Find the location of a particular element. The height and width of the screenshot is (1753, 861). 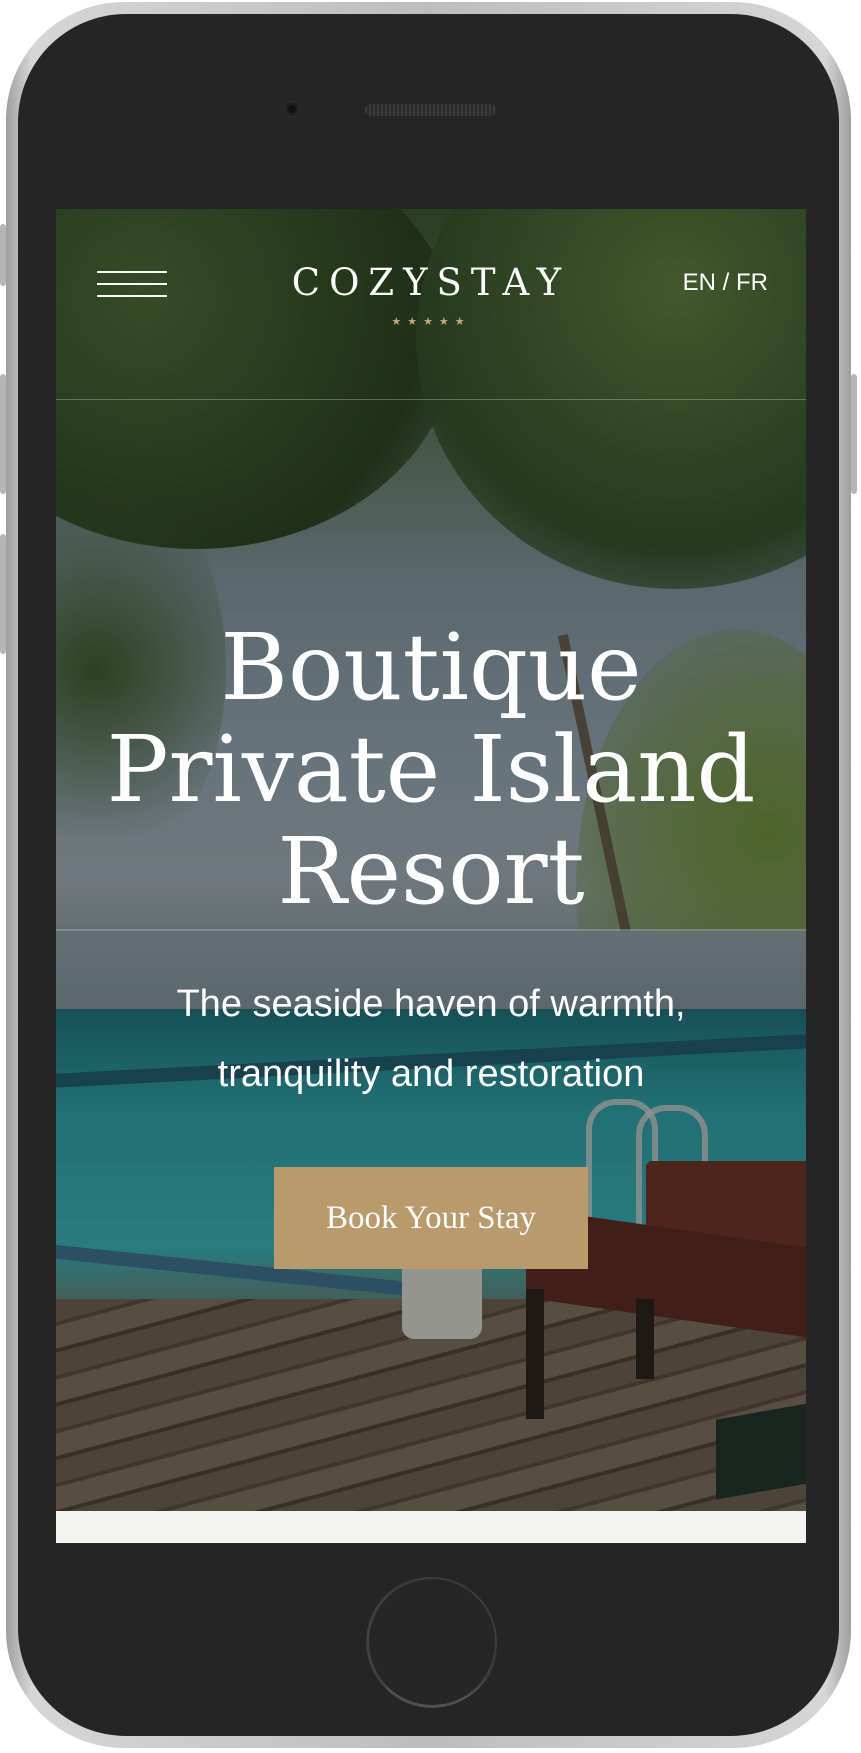

lang-fr-link: FR is located at coordinates (752, 282).